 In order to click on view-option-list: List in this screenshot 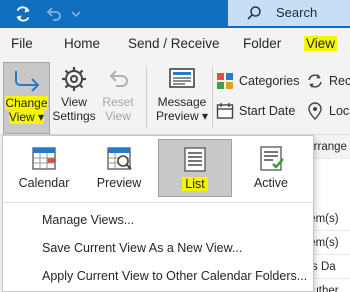, I will do `click(195, 168)`.